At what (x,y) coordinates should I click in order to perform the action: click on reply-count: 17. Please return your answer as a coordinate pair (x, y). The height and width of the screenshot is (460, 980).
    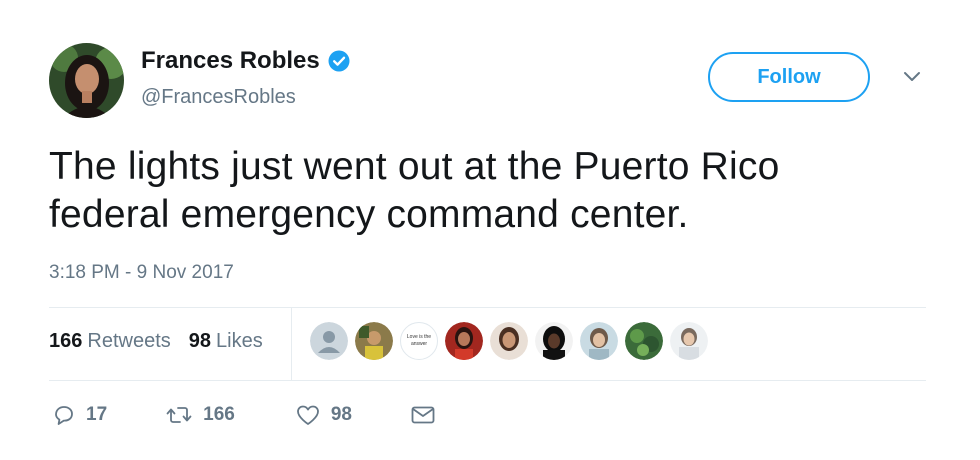
    Looking at the image, I should click on (97, 414).